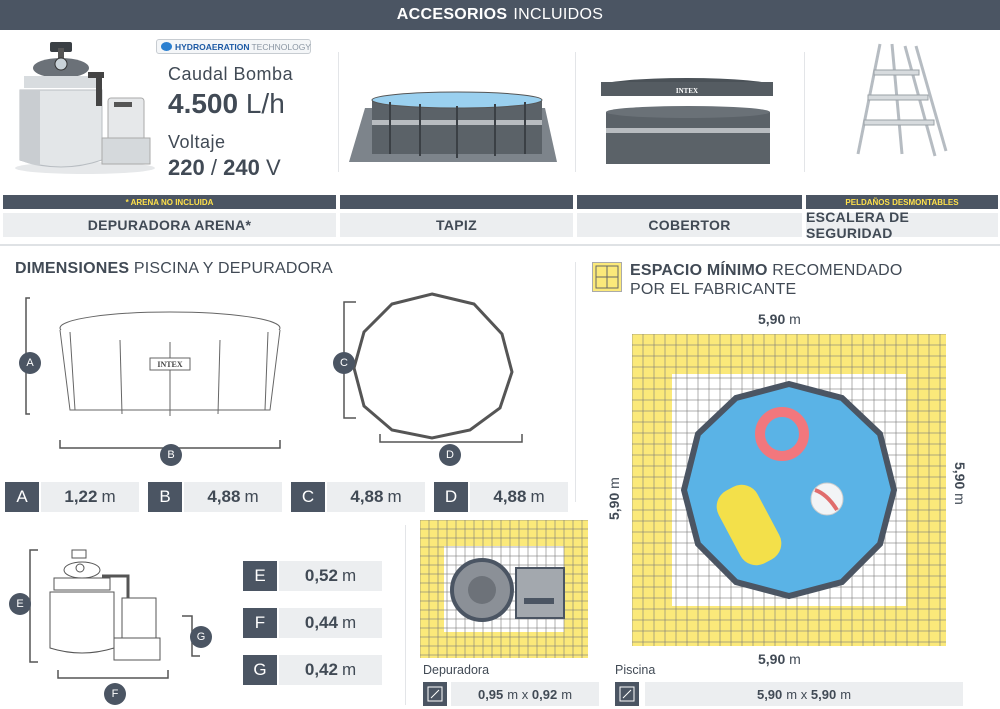  What do you see at coordinates (500, 245) in the screenshot?
I see `section-divider` at bounding box center [500, 245].